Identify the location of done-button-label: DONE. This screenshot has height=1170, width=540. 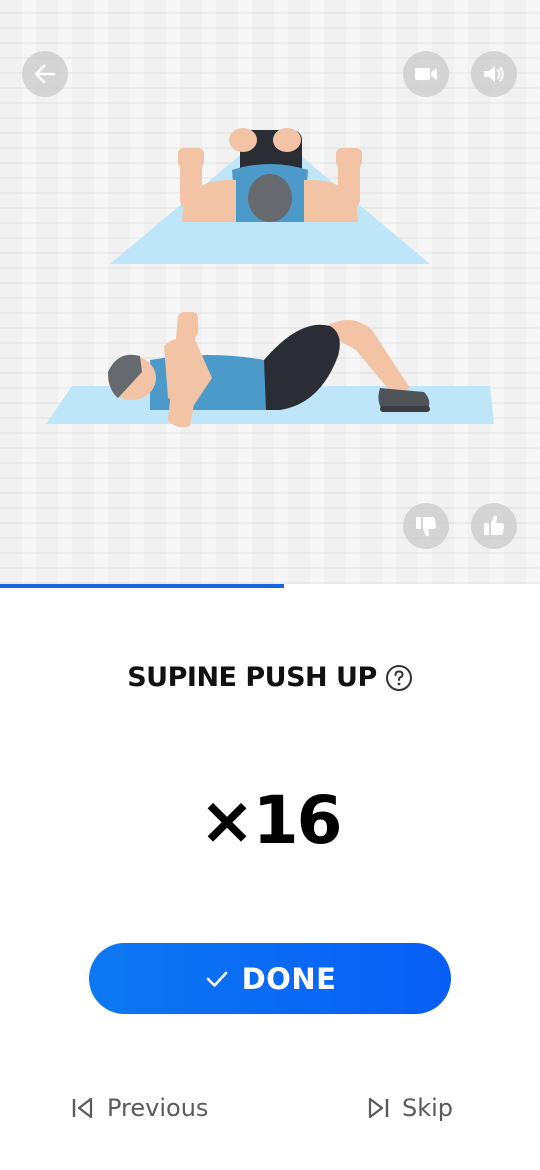
(289, 978).